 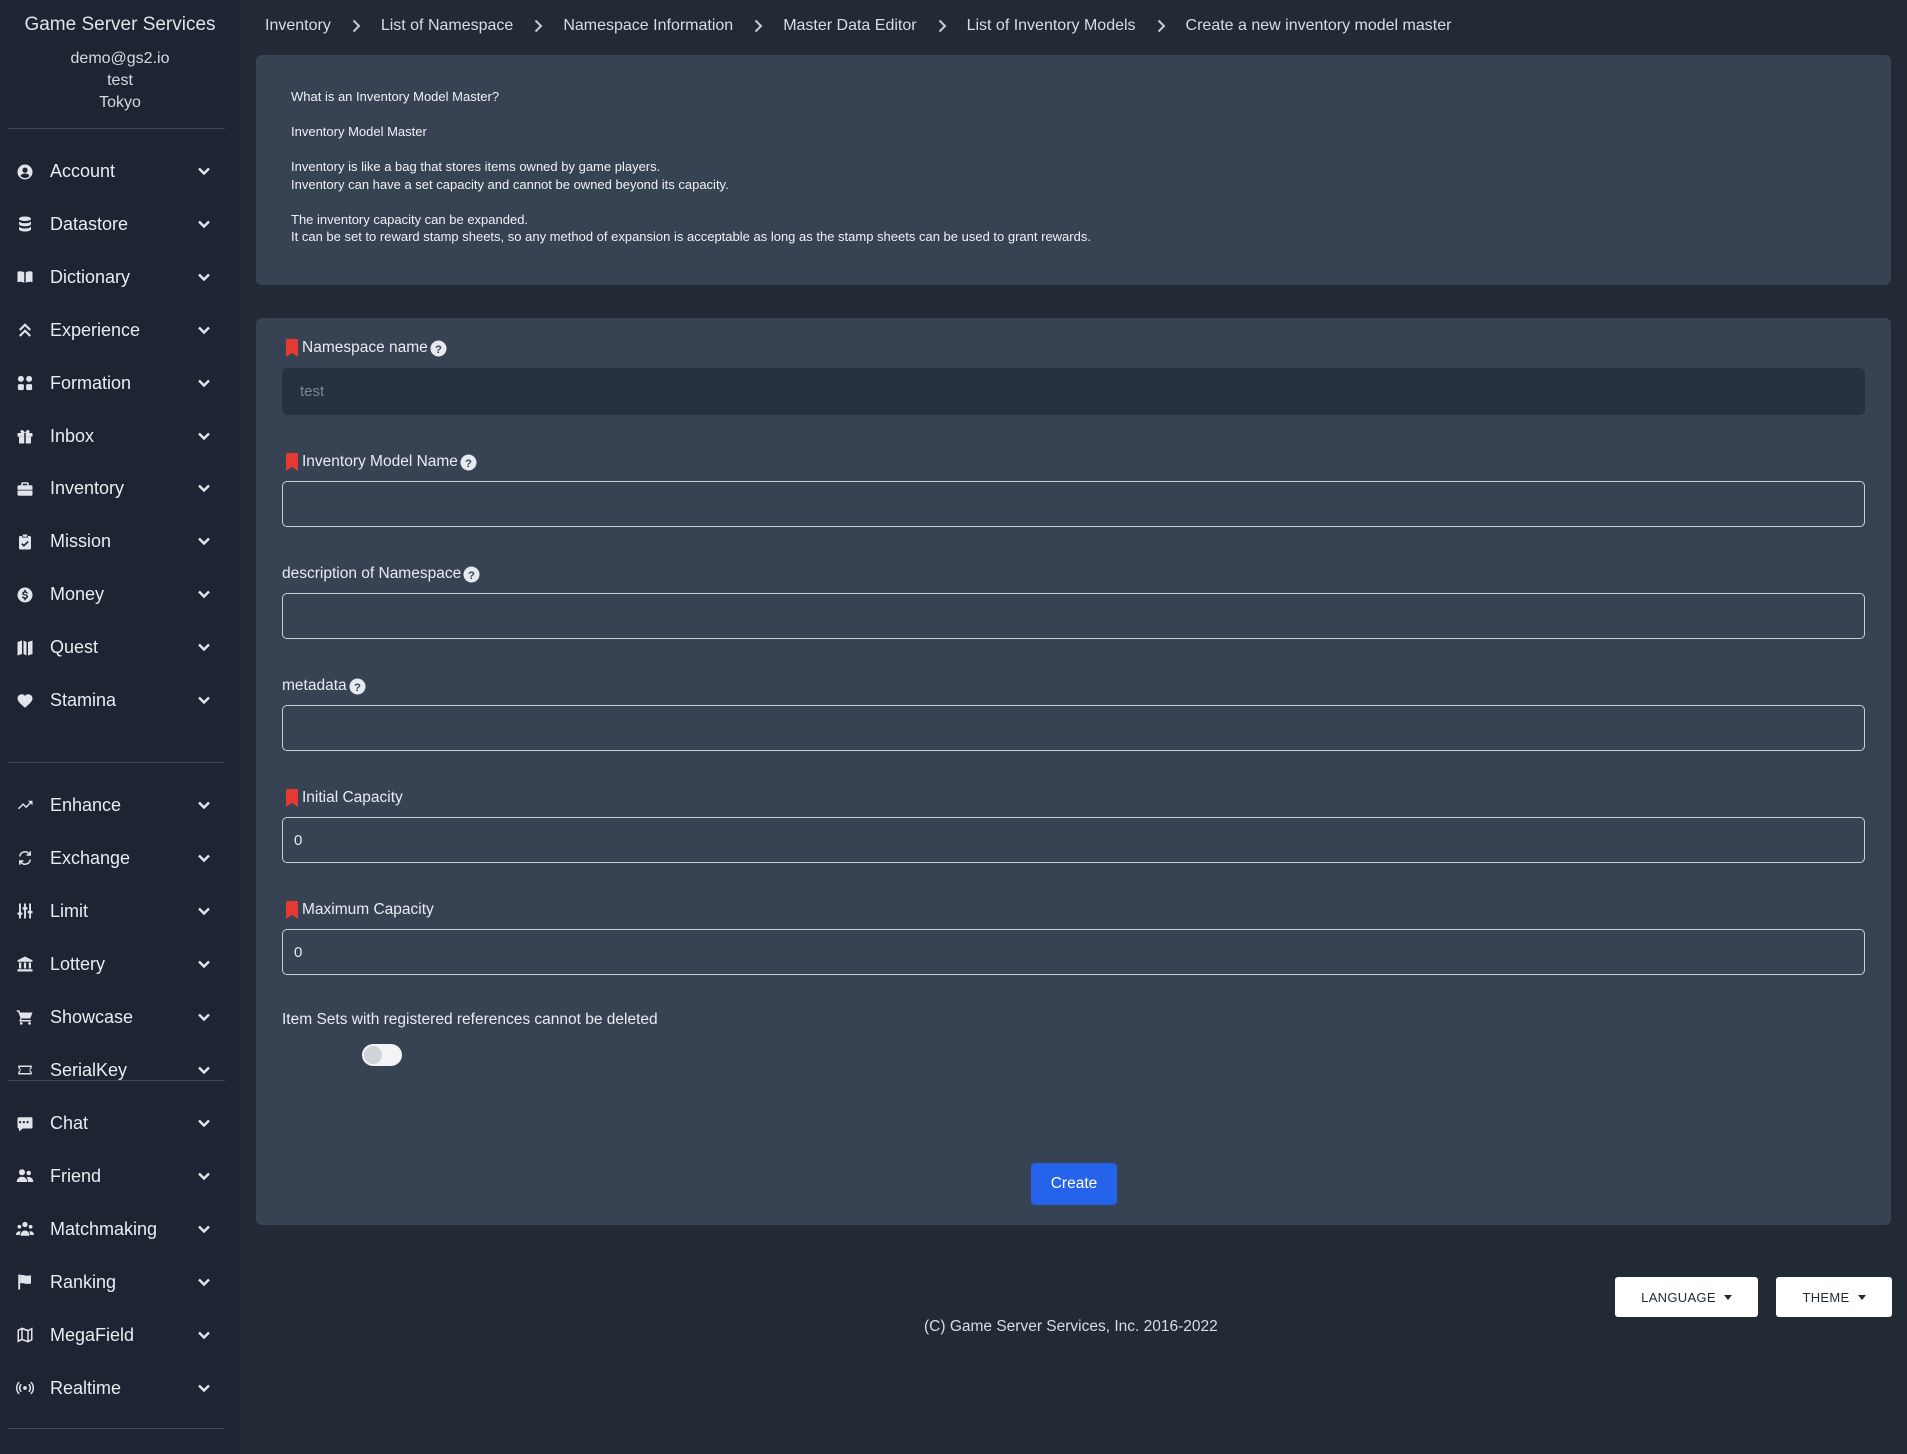 I want to click on sidebar-item-label: MegaField, so click(x=92, y=1334).